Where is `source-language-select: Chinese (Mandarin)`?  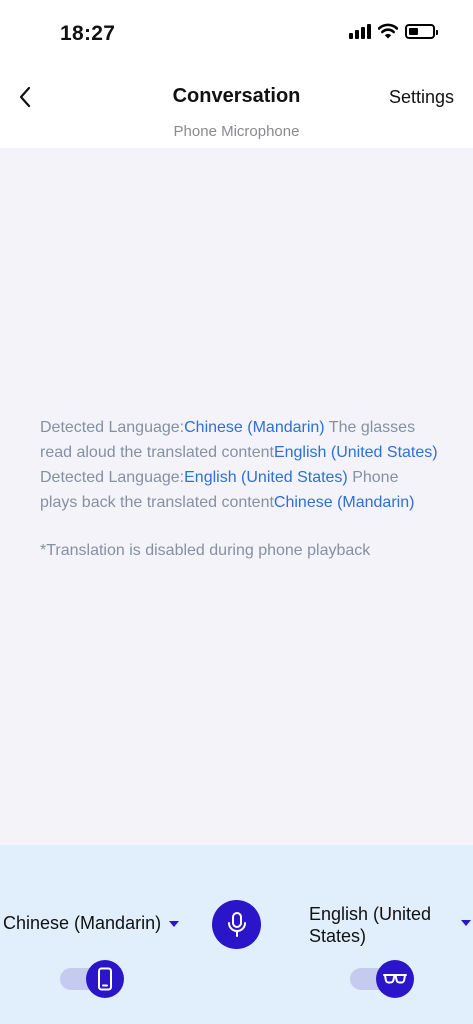
source-language-select: Chinese (Mandarin) is located at coordinates (91, 923).